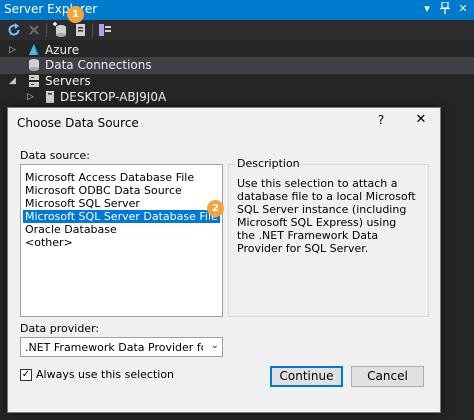  Describe the element at coordinates (105, 374) in the screenshot. I see `always-use-label: Always use this selection` at that location.